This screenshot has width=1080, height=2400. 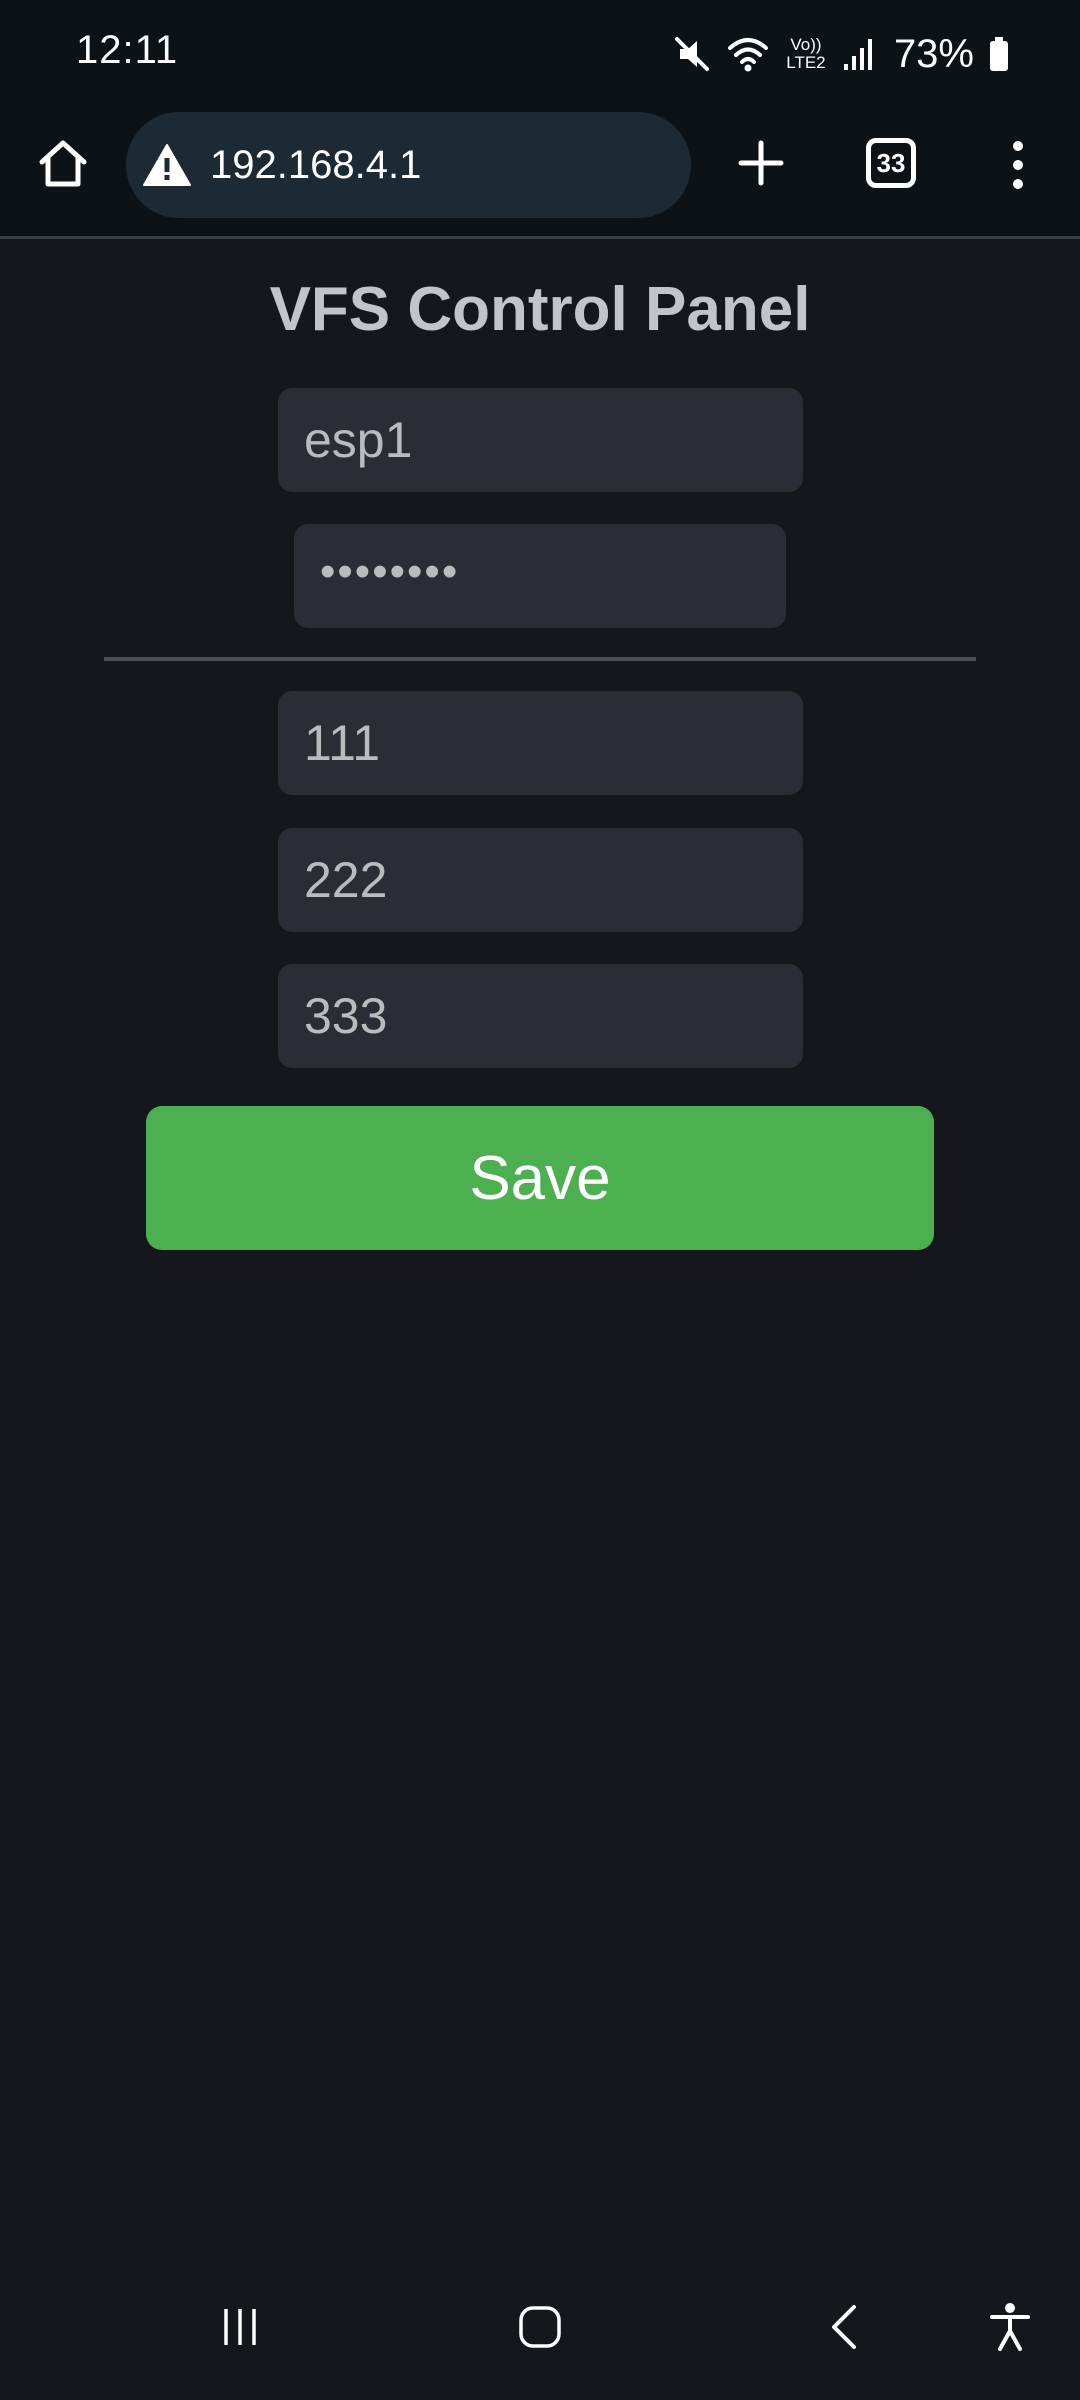 I want to click on recents-button, so click(x=240, y=2329).